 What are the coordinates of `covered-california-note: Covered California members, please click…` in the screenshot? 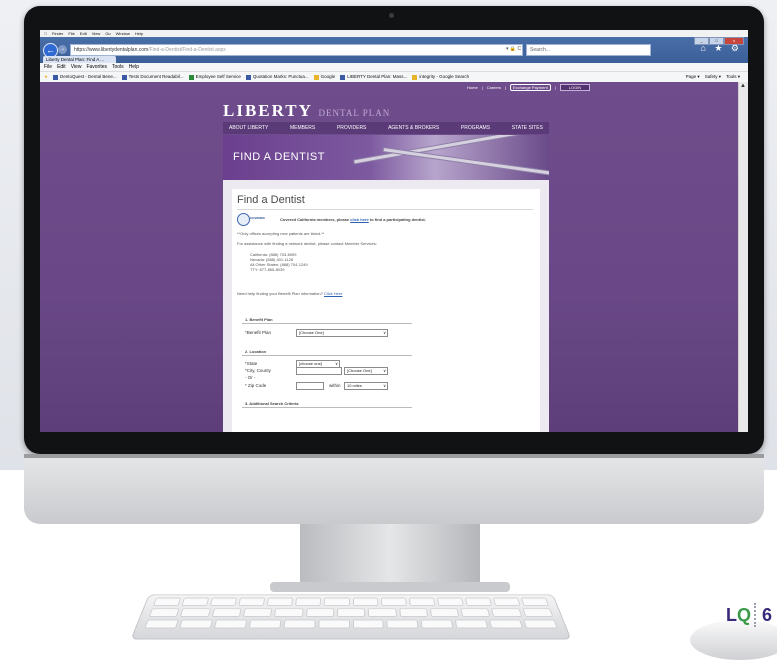 It's located at (353, 219).